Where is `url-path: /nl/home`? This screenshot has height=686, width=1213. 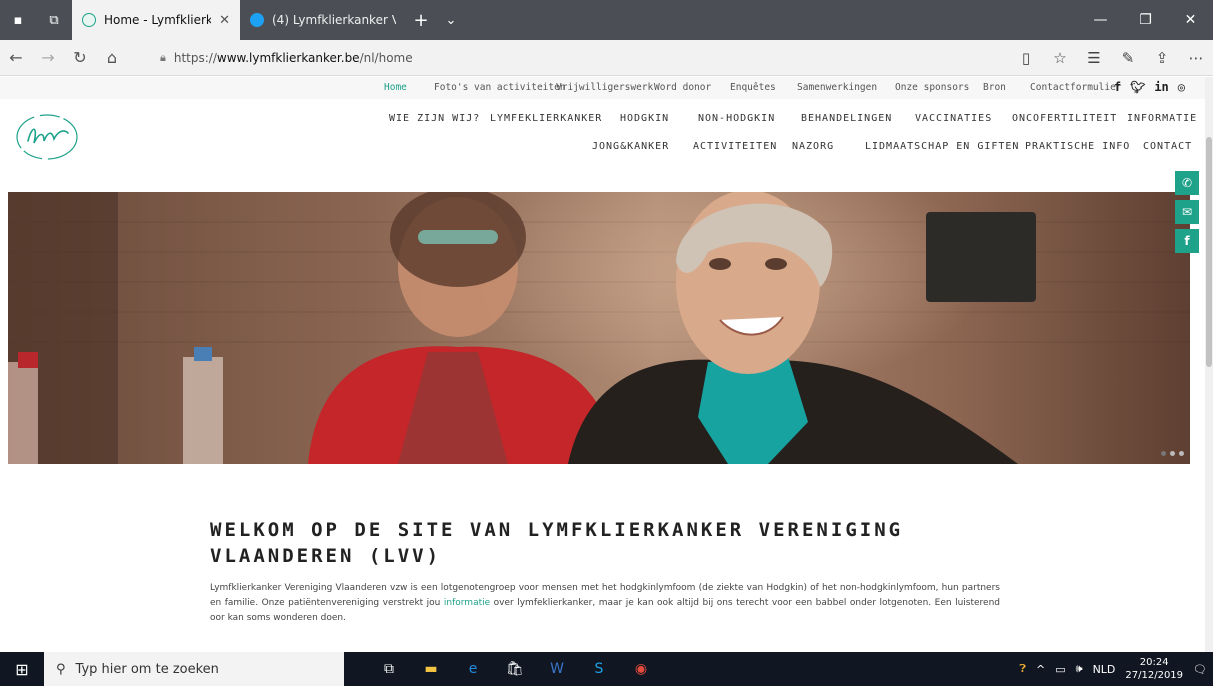 url-path: /nl/home is located at coordinates (386, 58).